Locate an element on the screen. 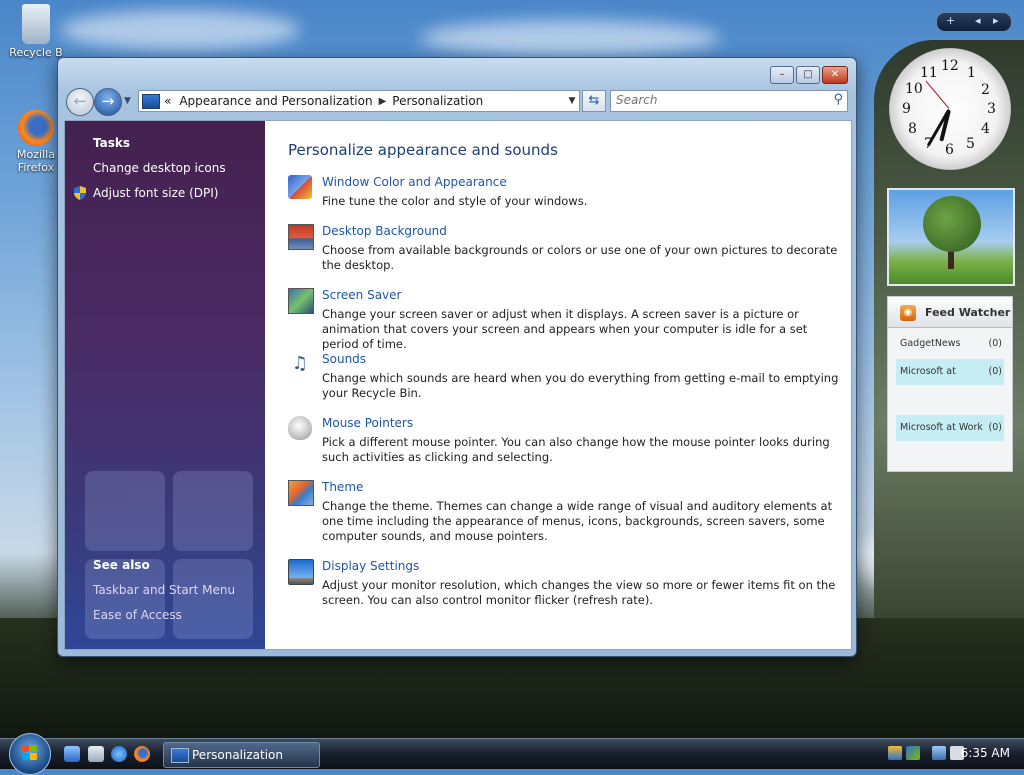 The width and height of the screenshot is (1024, 775). network-icon is located at coordinates (939, 753).